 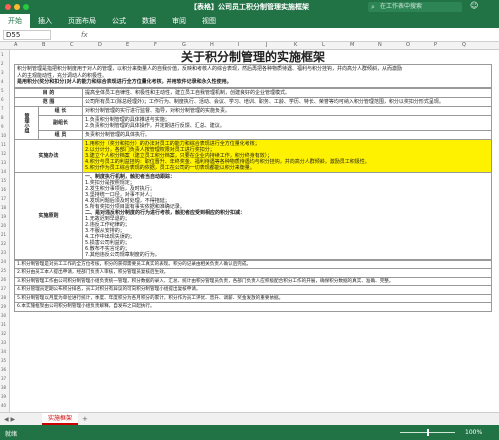 What do you see at coordinates (48, 215) in the screenshot?
I see `implementation-principle-label: 实施原则` at bounding box center [48, 215].